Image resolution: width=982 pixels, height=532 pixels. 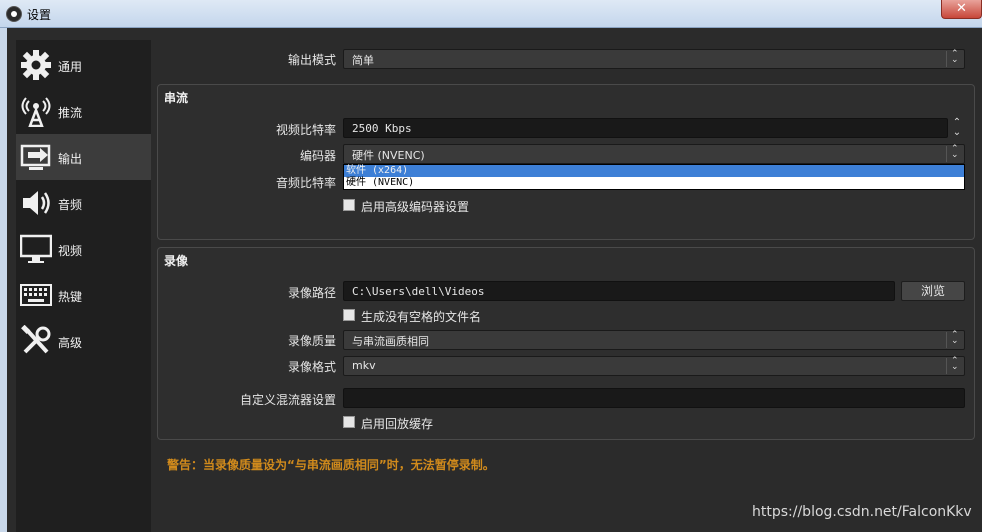 I want to click on encoder-option-nvenc: 硬件 (NVENC), so click(x=654, y=183).